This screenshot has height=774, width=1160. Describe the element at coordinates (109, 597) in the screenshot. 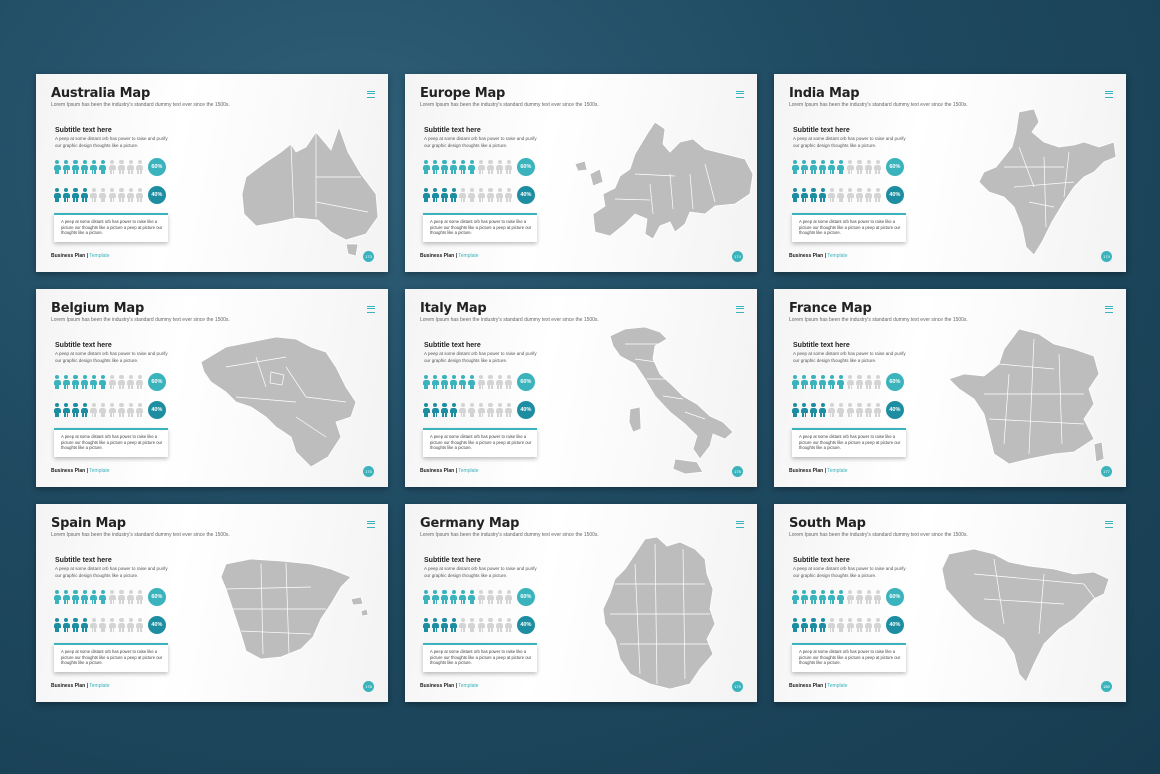

I see `people-row: 60%` at that location.